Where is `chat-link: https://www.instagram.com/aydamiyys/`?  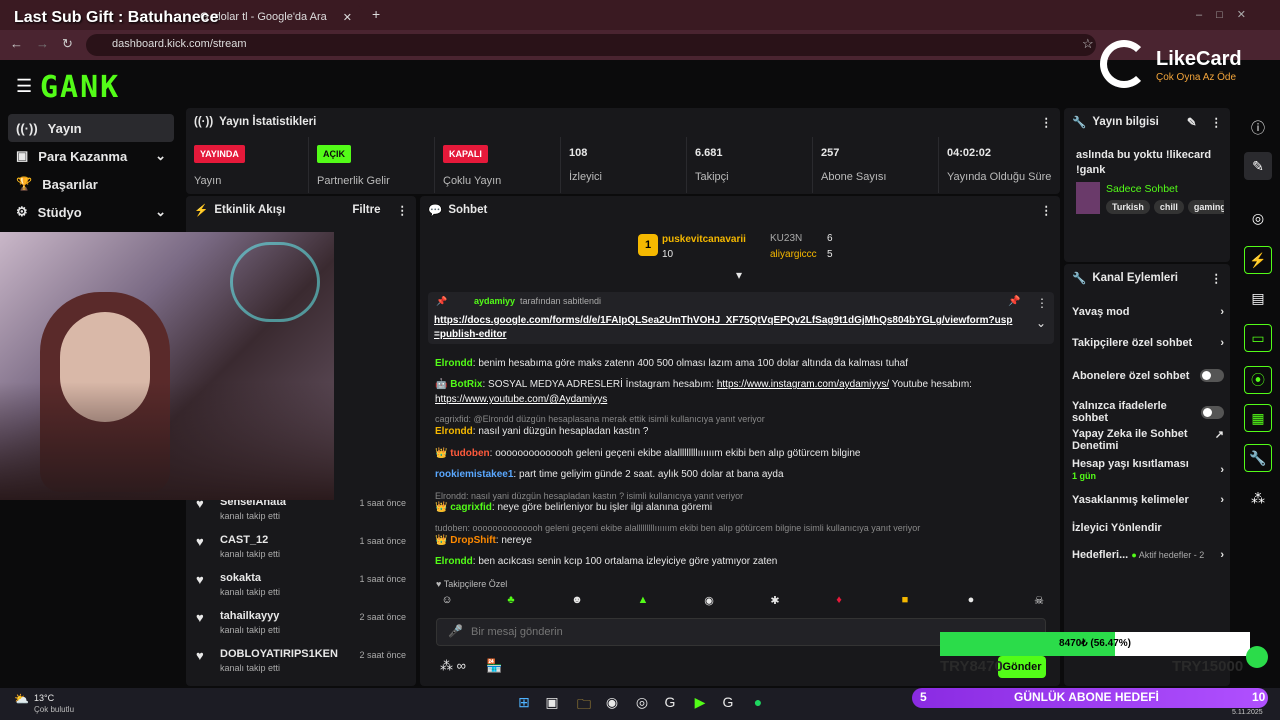
chat-link: https://www.instagram.com/aydamiyys/ is located at coordinates (803, 384).